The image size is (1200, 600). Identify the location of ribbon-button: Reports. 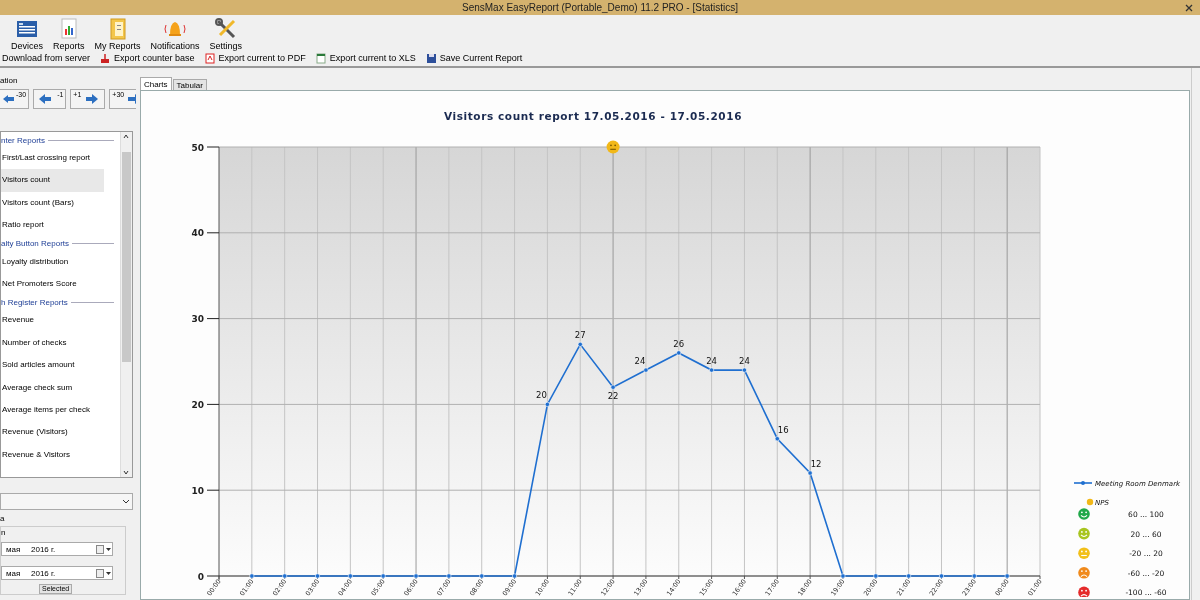
(69, 32).